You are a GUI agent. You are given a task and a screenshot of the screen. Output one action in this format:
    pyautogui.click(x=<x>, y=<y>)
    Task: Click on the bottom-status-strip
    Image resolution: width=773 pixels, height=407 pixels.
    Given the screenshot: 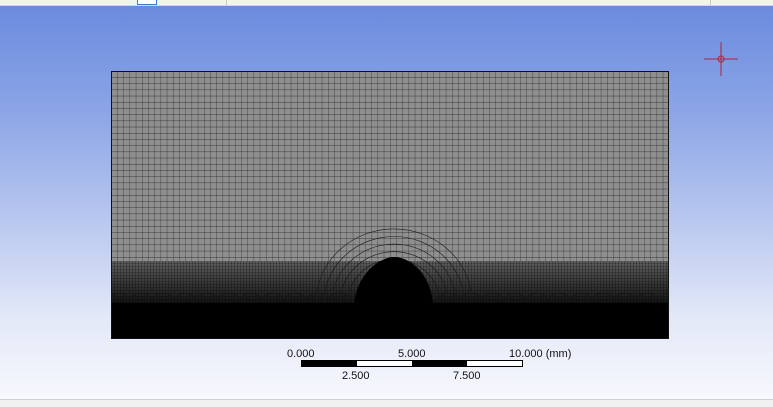 What is the action you would take?
    pyautogui.click(x=386, y=403)
    